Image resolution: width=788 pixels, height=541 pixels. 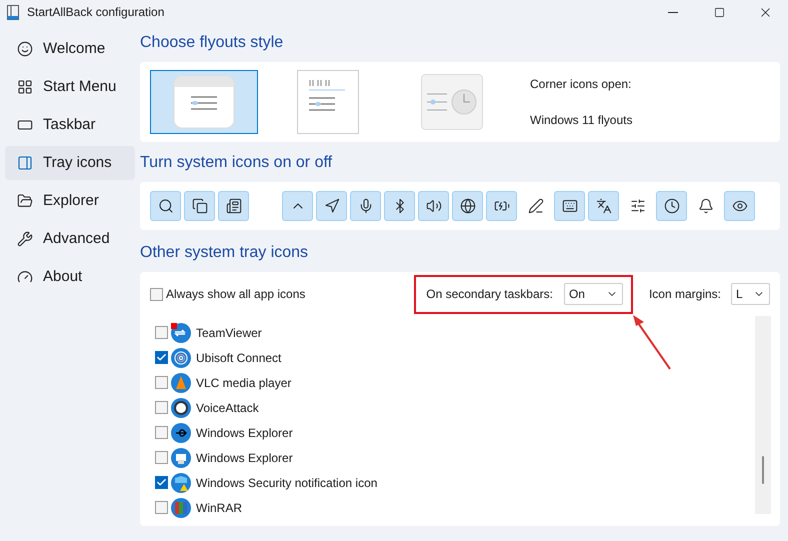 I want to click on keyboard-icon, so click(x=570, y=206).